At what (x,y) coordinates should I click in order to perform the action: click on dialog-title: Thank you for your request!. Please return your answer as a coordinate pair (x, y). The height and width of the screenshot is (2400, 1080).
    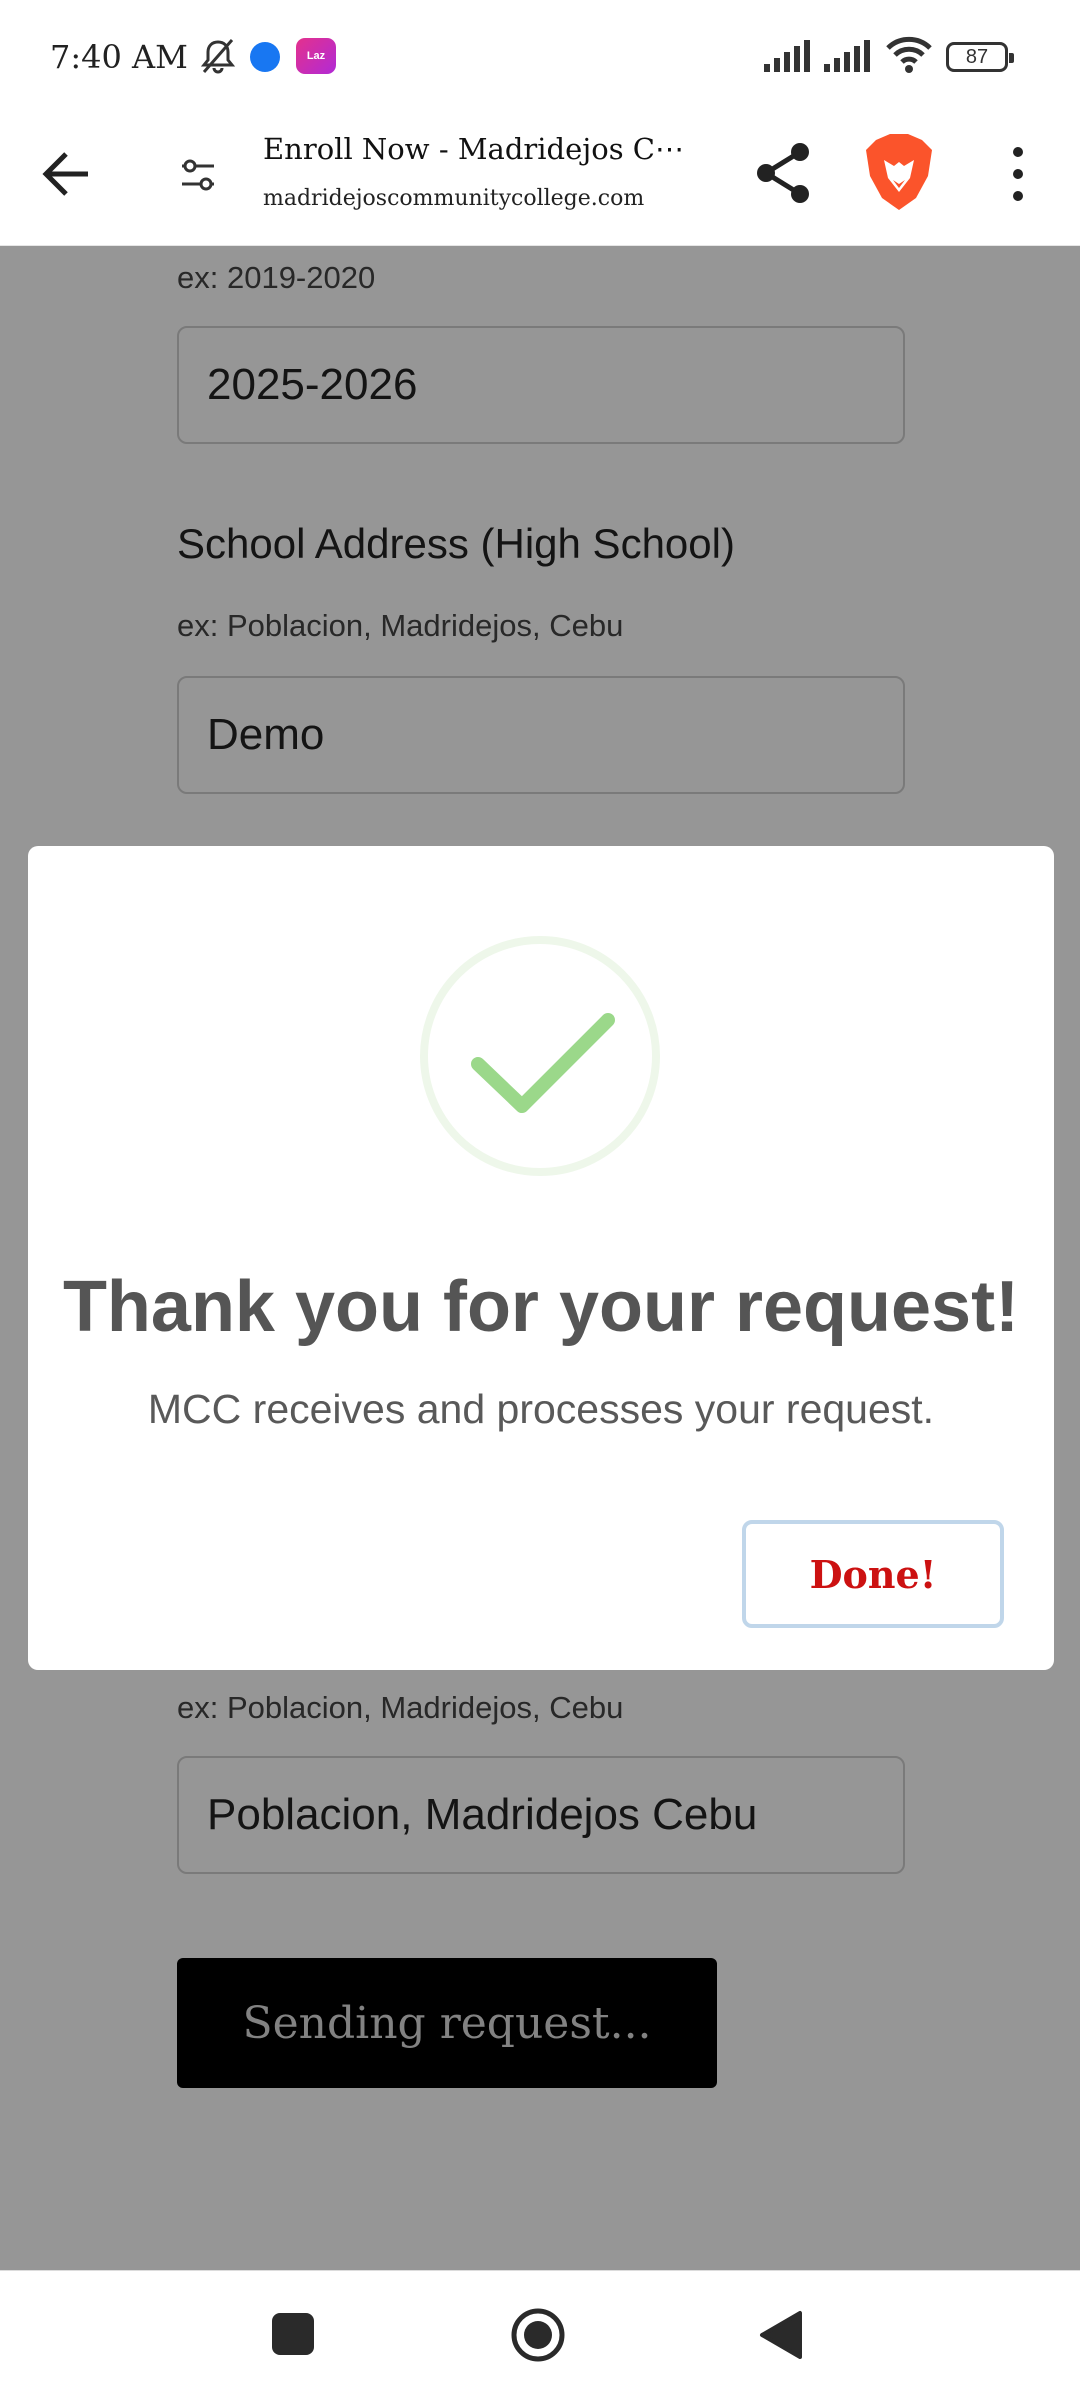
    Looking at the image, I should click on (541, 1307).